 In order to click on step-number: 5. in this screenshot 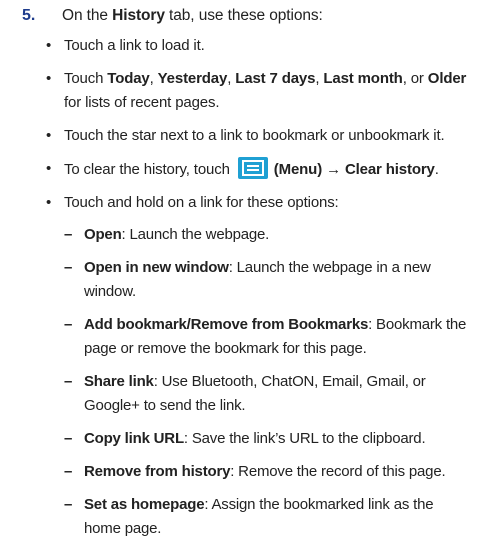, I will do `click(29, 15)`.